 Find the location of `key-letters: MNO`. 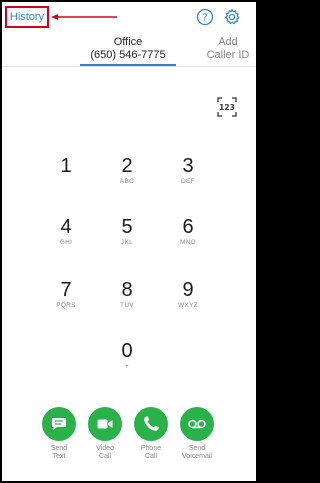

key-letters: MNO is located at coordinates (188, 242).